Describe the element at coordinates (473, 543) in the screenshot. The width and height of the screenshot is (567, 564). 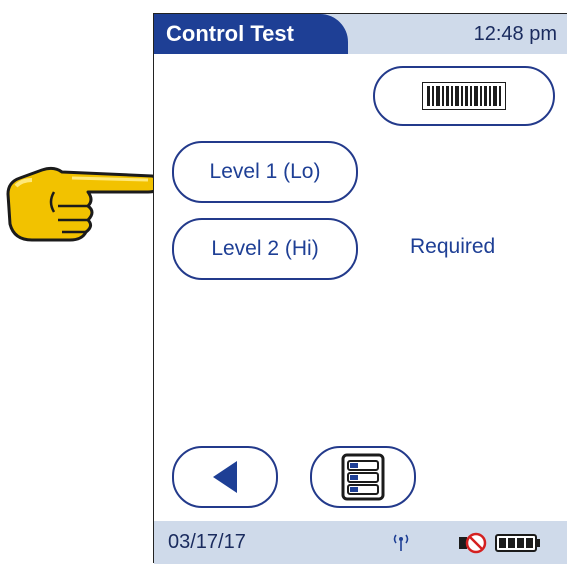
I see `no-ac-power-icon` at that location.